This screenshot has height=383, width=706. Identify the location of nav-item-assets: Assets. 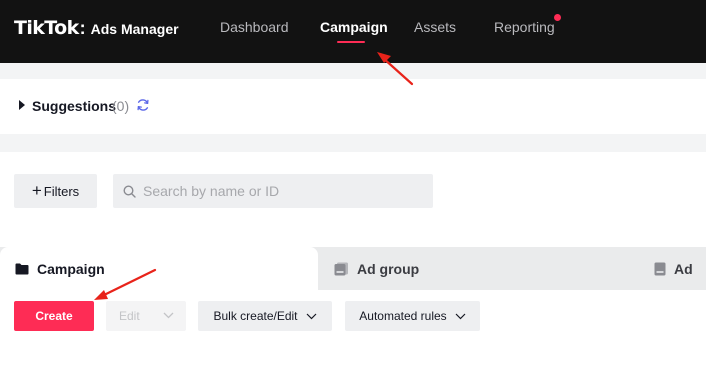
(435, 31).